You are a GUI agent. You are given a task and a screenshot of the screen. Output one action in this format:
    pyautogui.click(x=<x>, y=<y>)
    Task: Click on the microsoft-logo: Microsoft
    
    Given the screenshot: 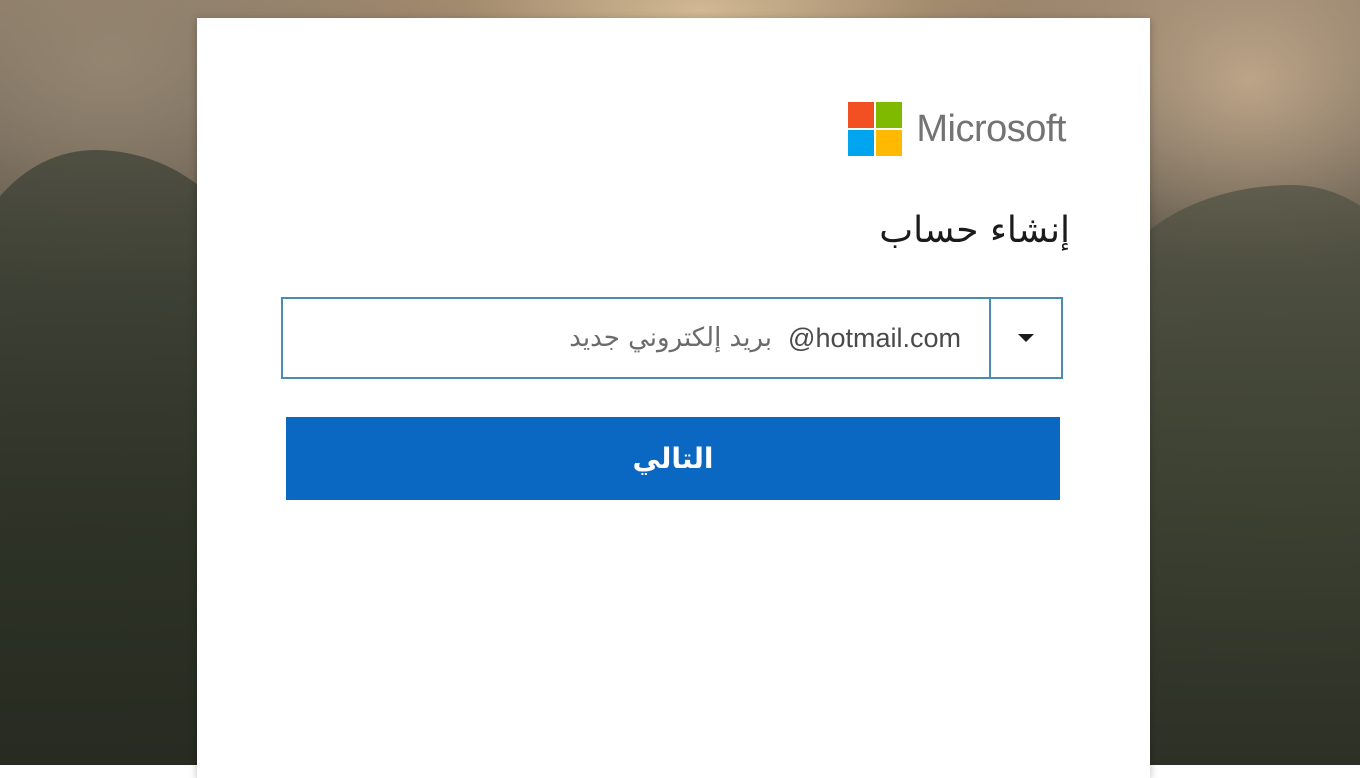 What is the action you would take?
    pyautogui.click(x=957, y=129)
    